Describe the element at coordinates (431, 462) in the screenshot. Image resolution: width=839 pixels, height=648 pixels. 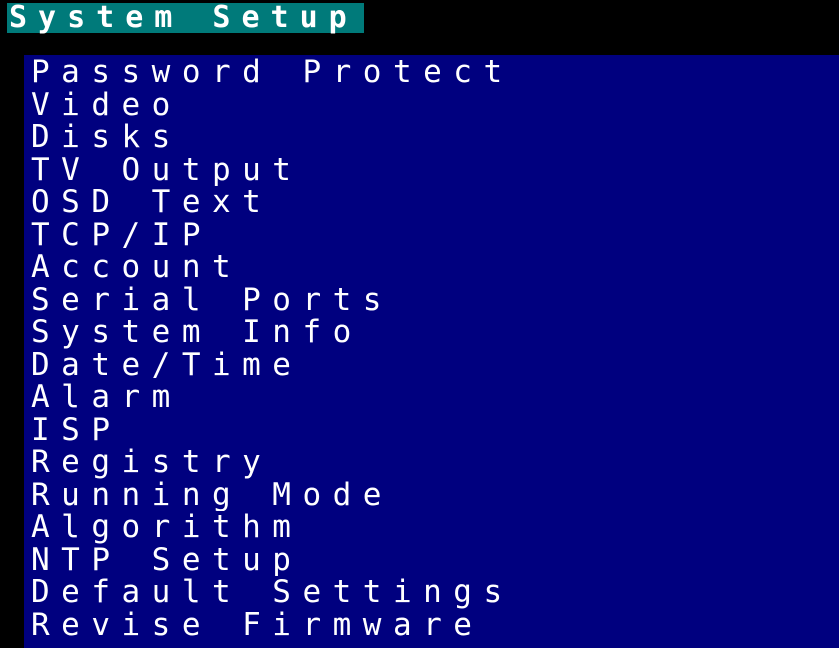
I see `menu-item-registry: Registry` at that location.